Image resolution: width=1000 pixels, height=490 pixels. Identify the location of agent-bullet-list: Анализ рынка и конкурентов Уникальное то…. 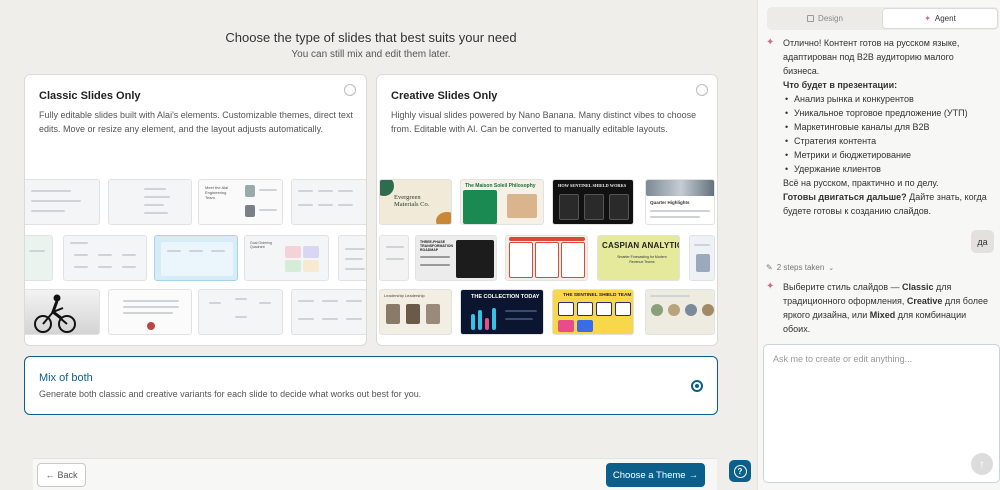
(890, 134).